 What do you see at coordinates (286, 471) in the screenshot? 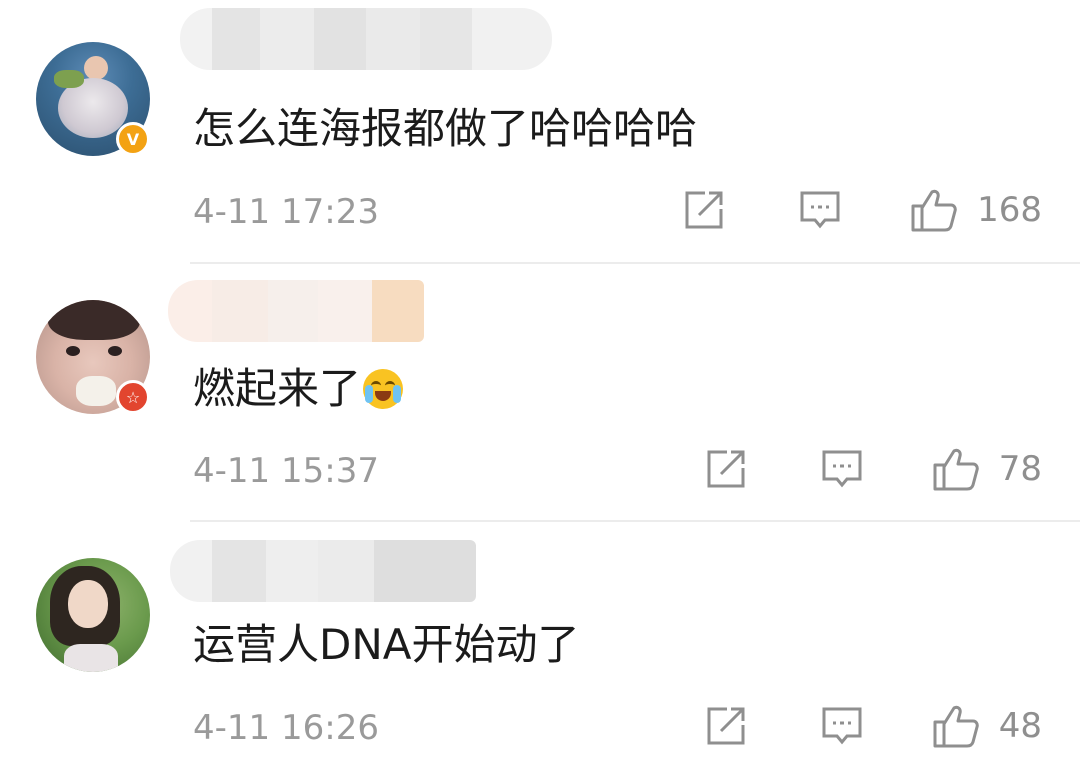
I see `comment-time: 4-11 15:37` at bounding box center [286, 471].